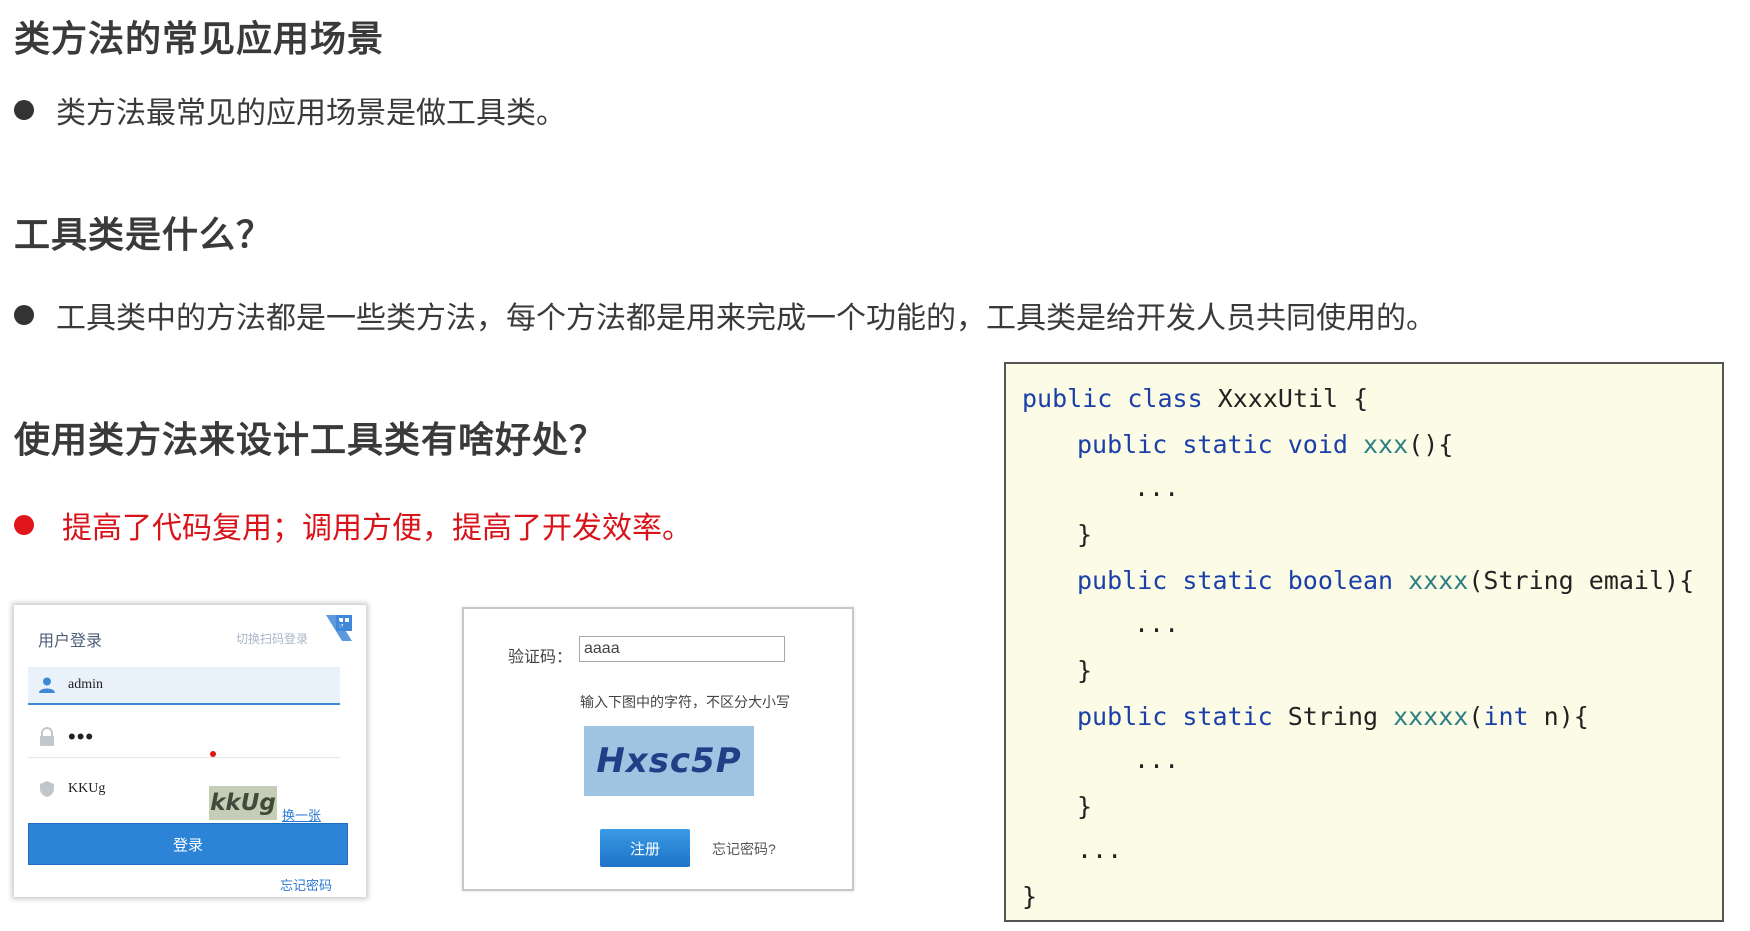 The width and height of the screenshot is (1750, 931). I want to click on forgot-password-link: 忘记密码?, so click(744, 849).